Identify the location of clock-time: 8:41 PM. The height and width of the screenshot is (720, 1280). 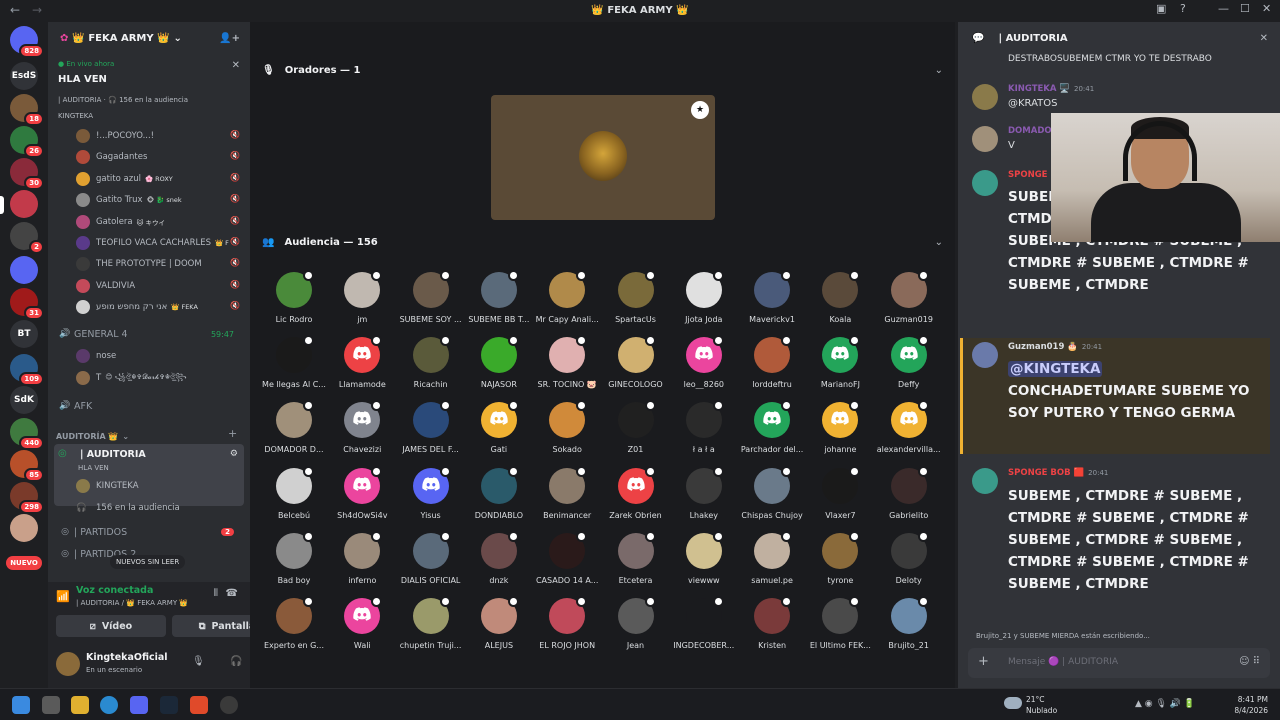
(1244, 699).